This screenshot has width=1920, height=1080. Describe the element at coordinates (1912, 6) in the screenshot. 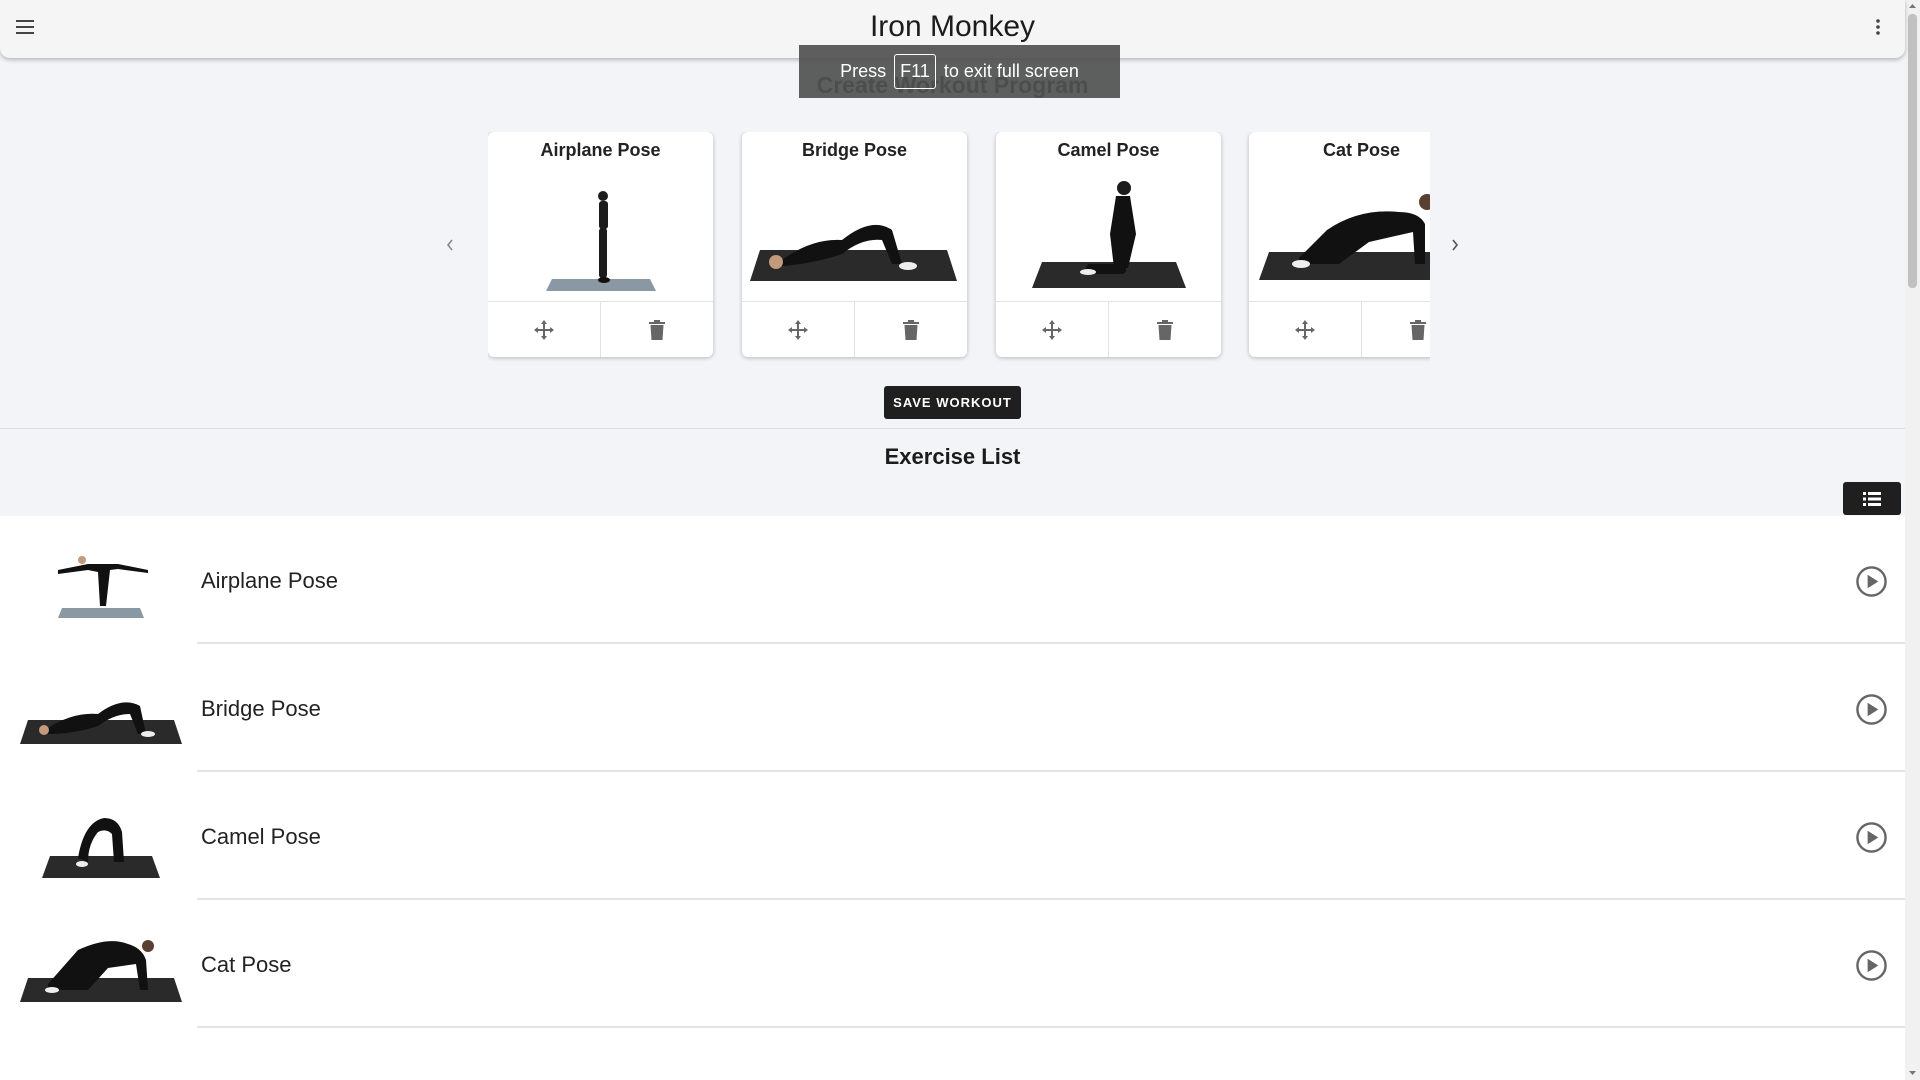

I see `scroll-up-icon` at that location.